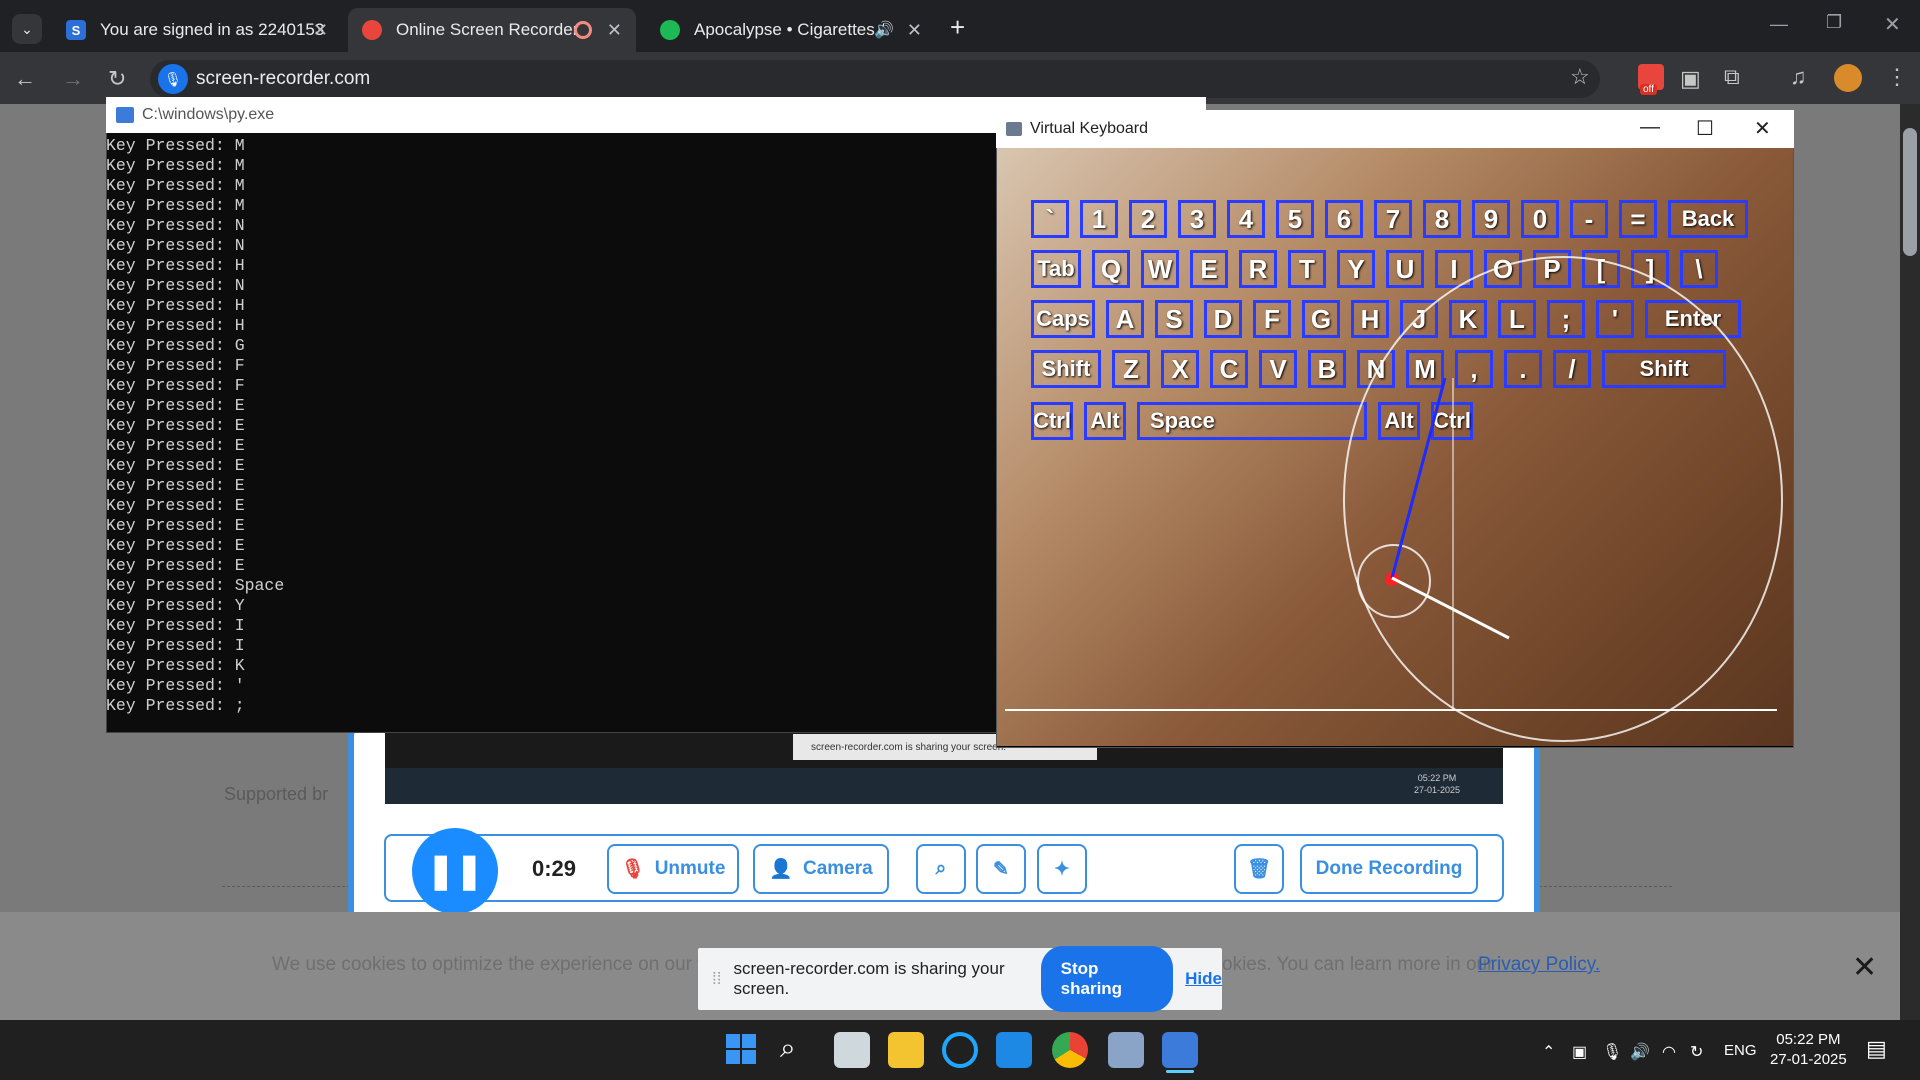 Image resolution: width=1920 pixels, height=1080 pixels. I want to click on zoom-button: ⌕, so click(941, 869).